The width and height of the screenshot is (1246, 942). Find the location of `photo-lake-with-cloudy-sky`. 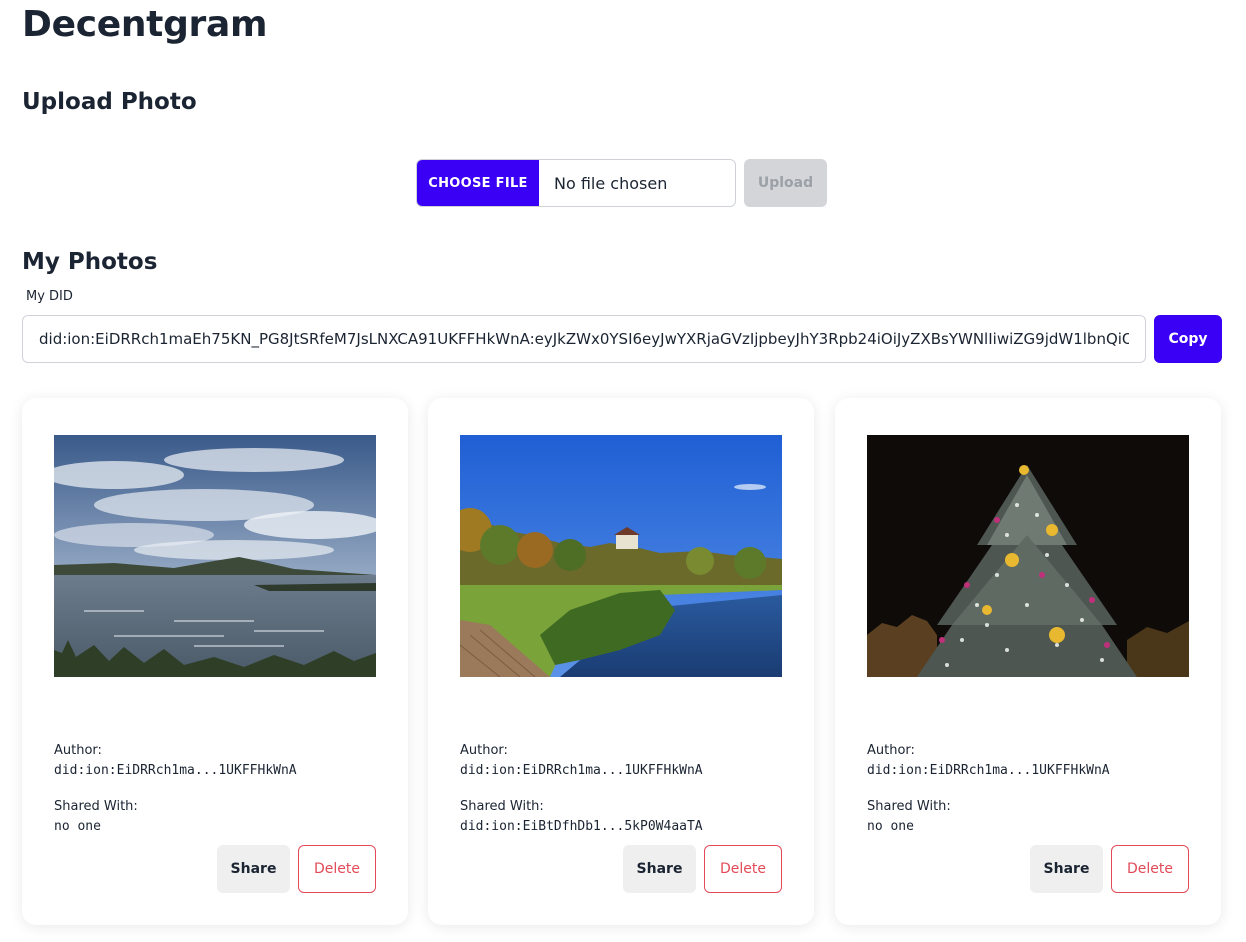

photo-lake-with-cloudy-sky is located at coordinates (215, 556).